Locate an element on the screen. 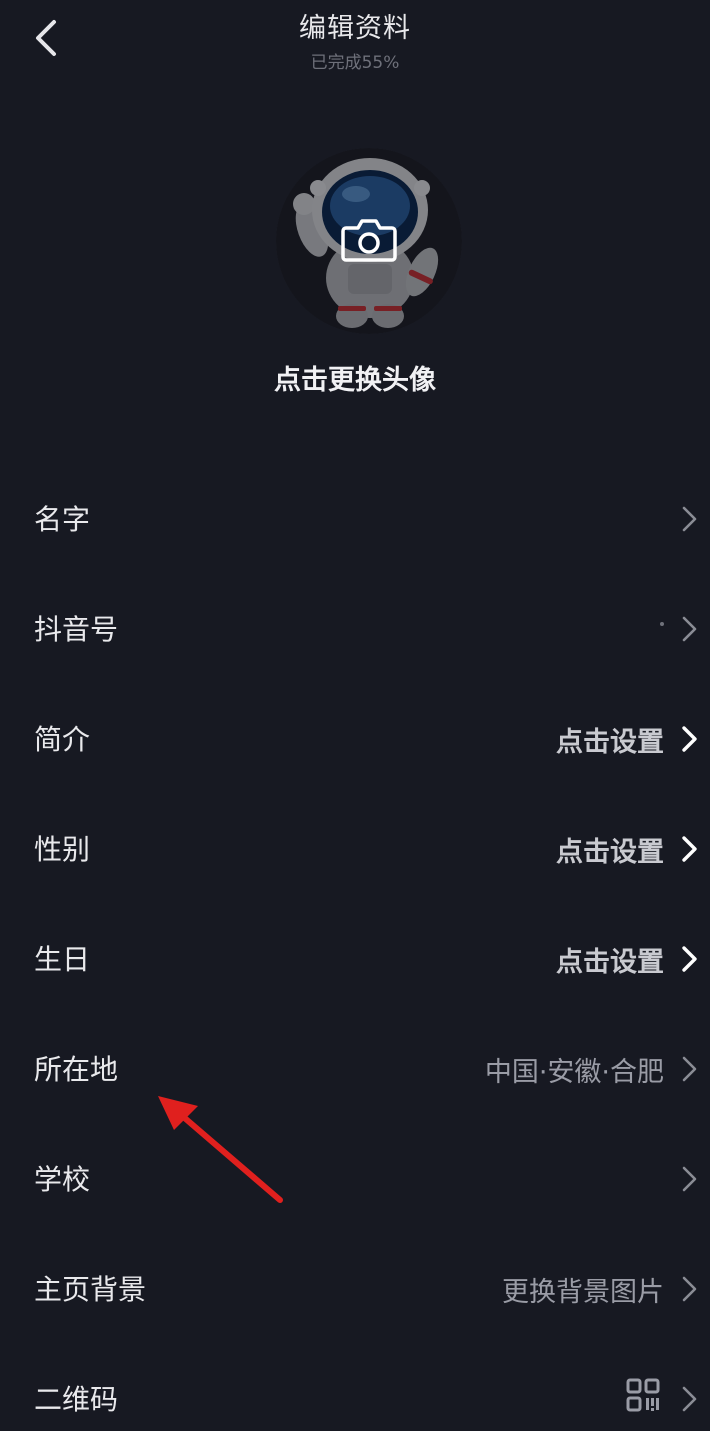 Image resolution: width=710 pixels, height=1431 pixels. row-homepage-background: 主页背景 更换背景图片 is located at coordinates (355, 1287).